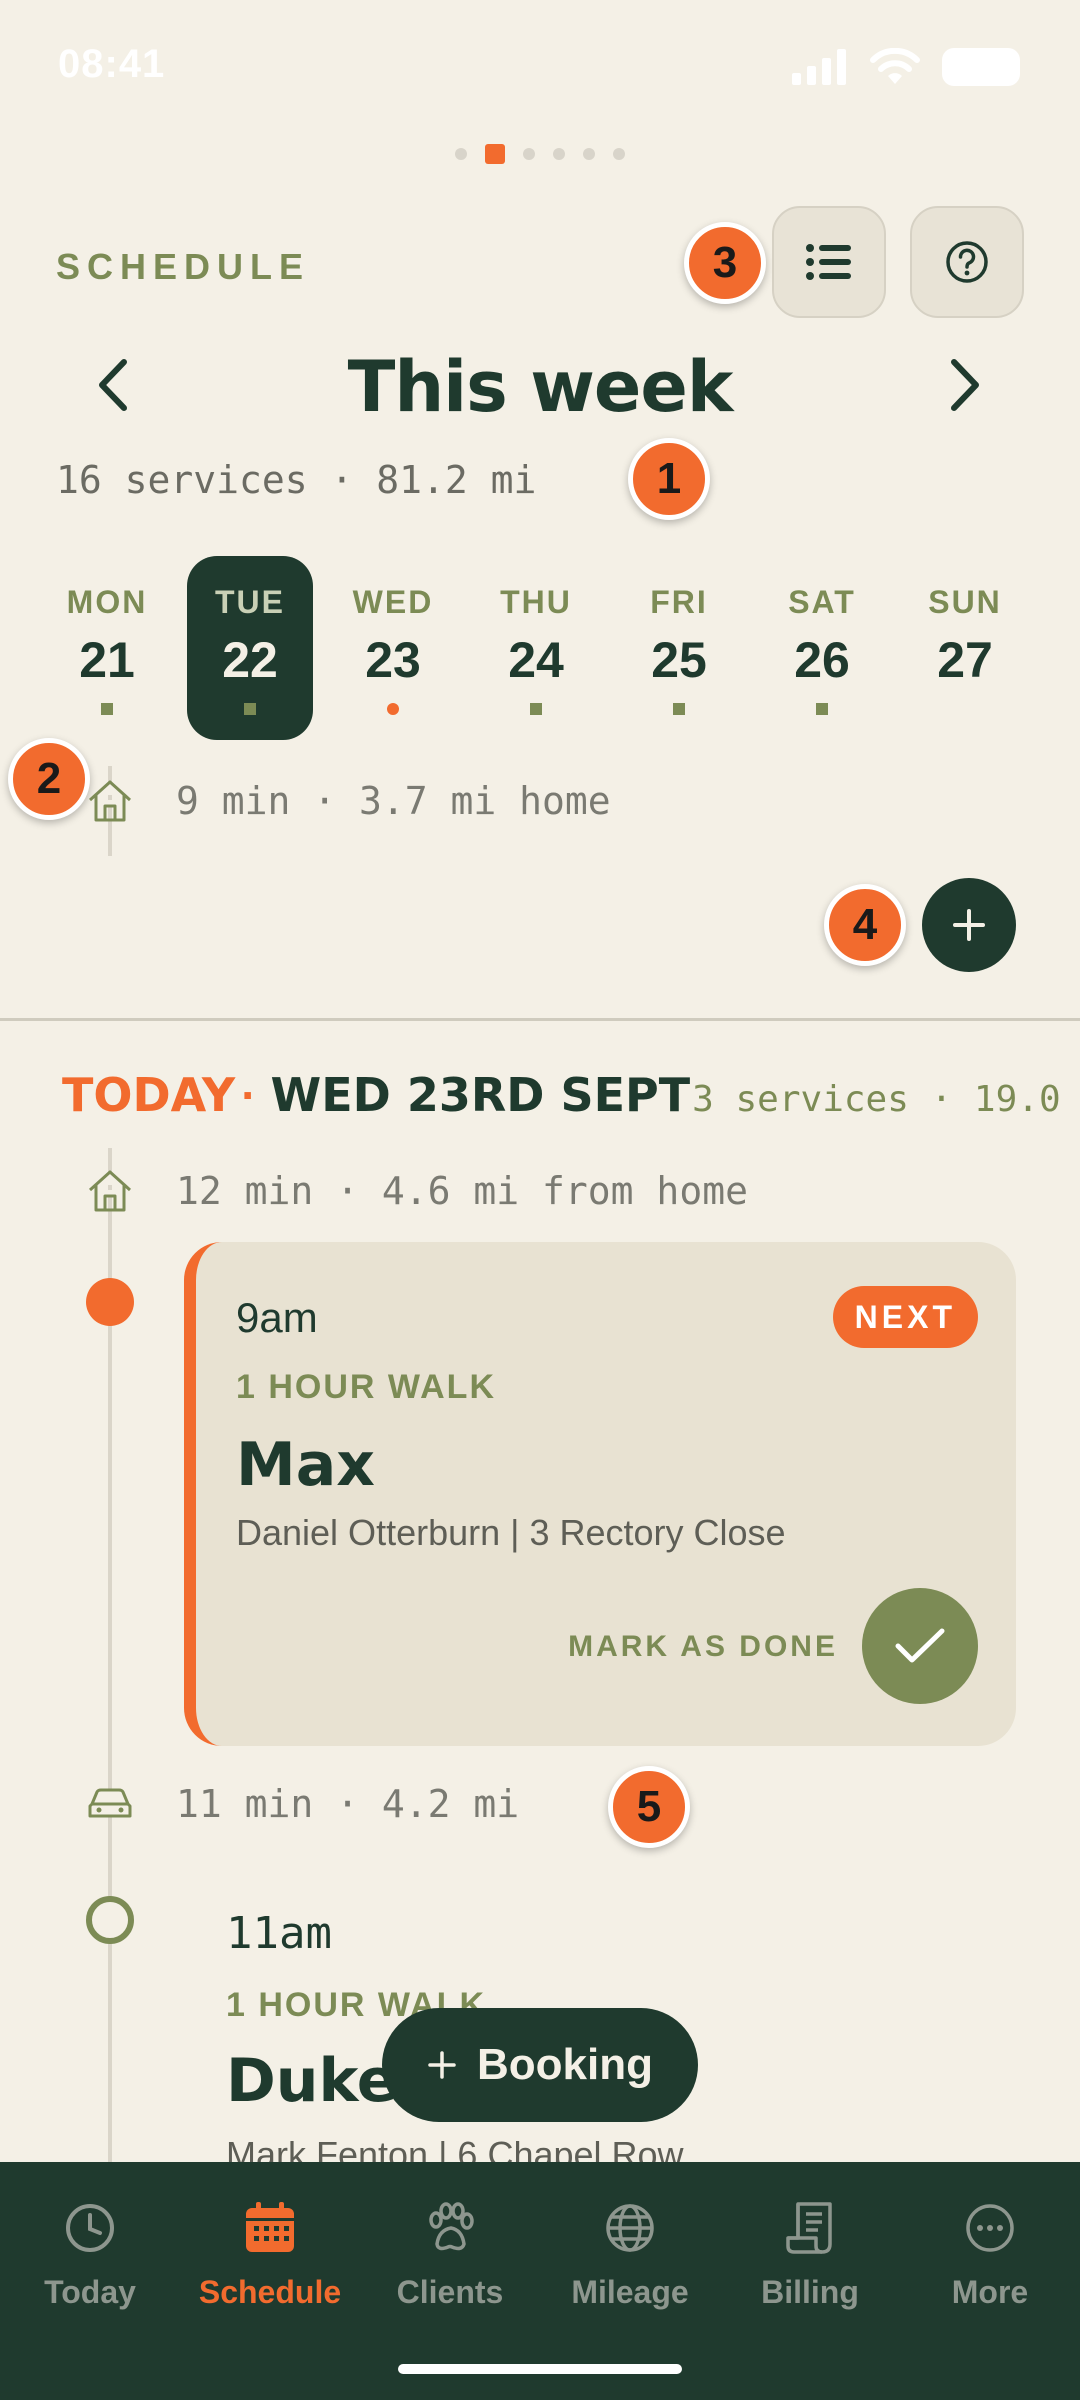 The image size is (1080, 2400). I want to click on day-name: THU, so click(536, 602).